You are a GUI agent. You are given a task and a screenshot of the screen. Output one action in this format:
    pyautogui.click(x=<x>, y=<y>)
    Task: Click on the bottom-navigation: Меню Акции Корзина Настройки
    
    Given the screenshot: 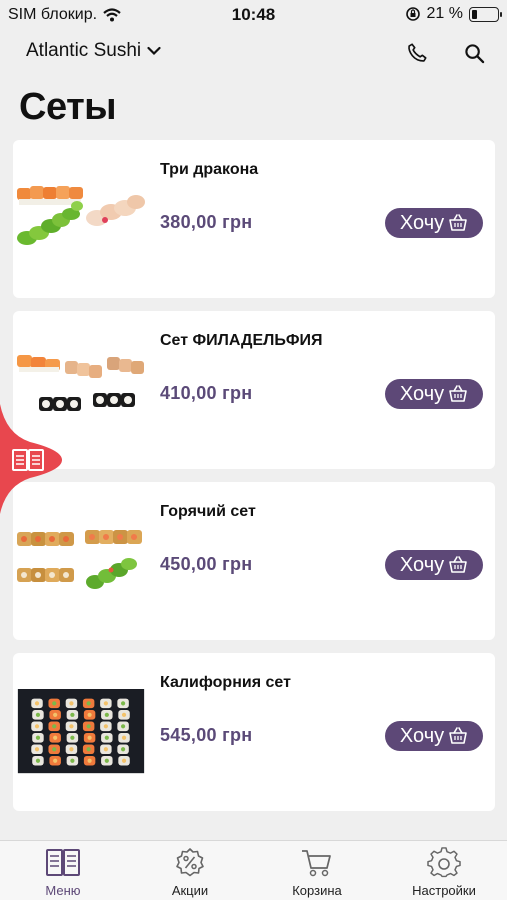 What is the action you would take?
    pyautogui.click(x=253, y=870)
    